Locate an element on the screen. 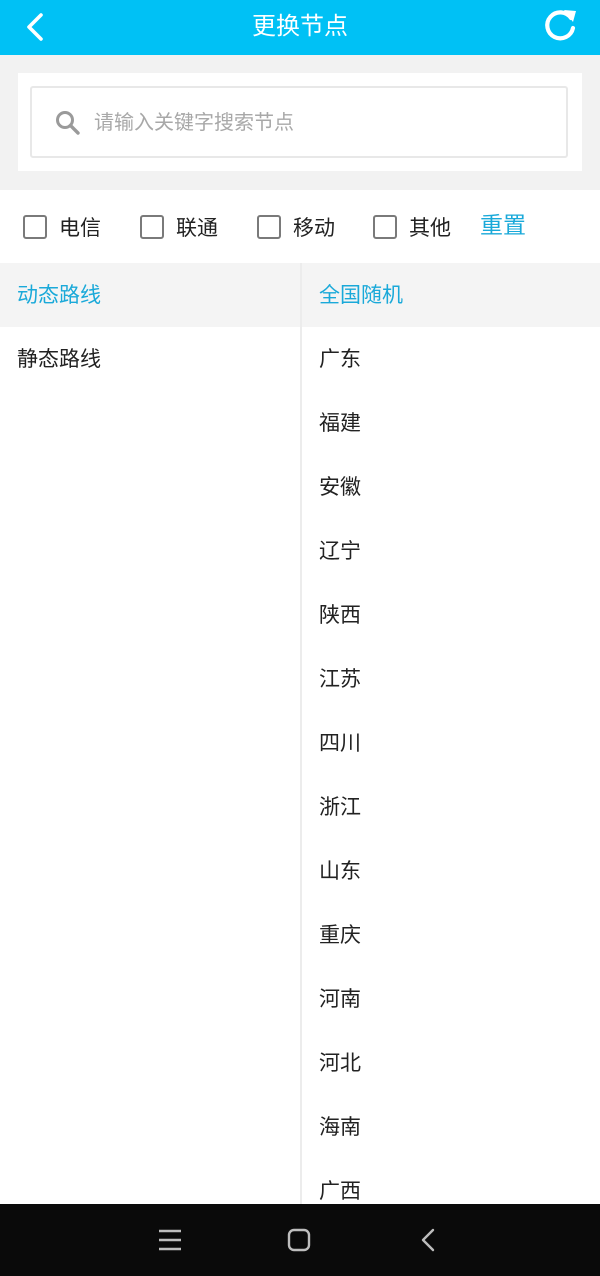 This screenshot has width=600, height=1276. region-item: 辽宁 is located at coordinates (451, 551).